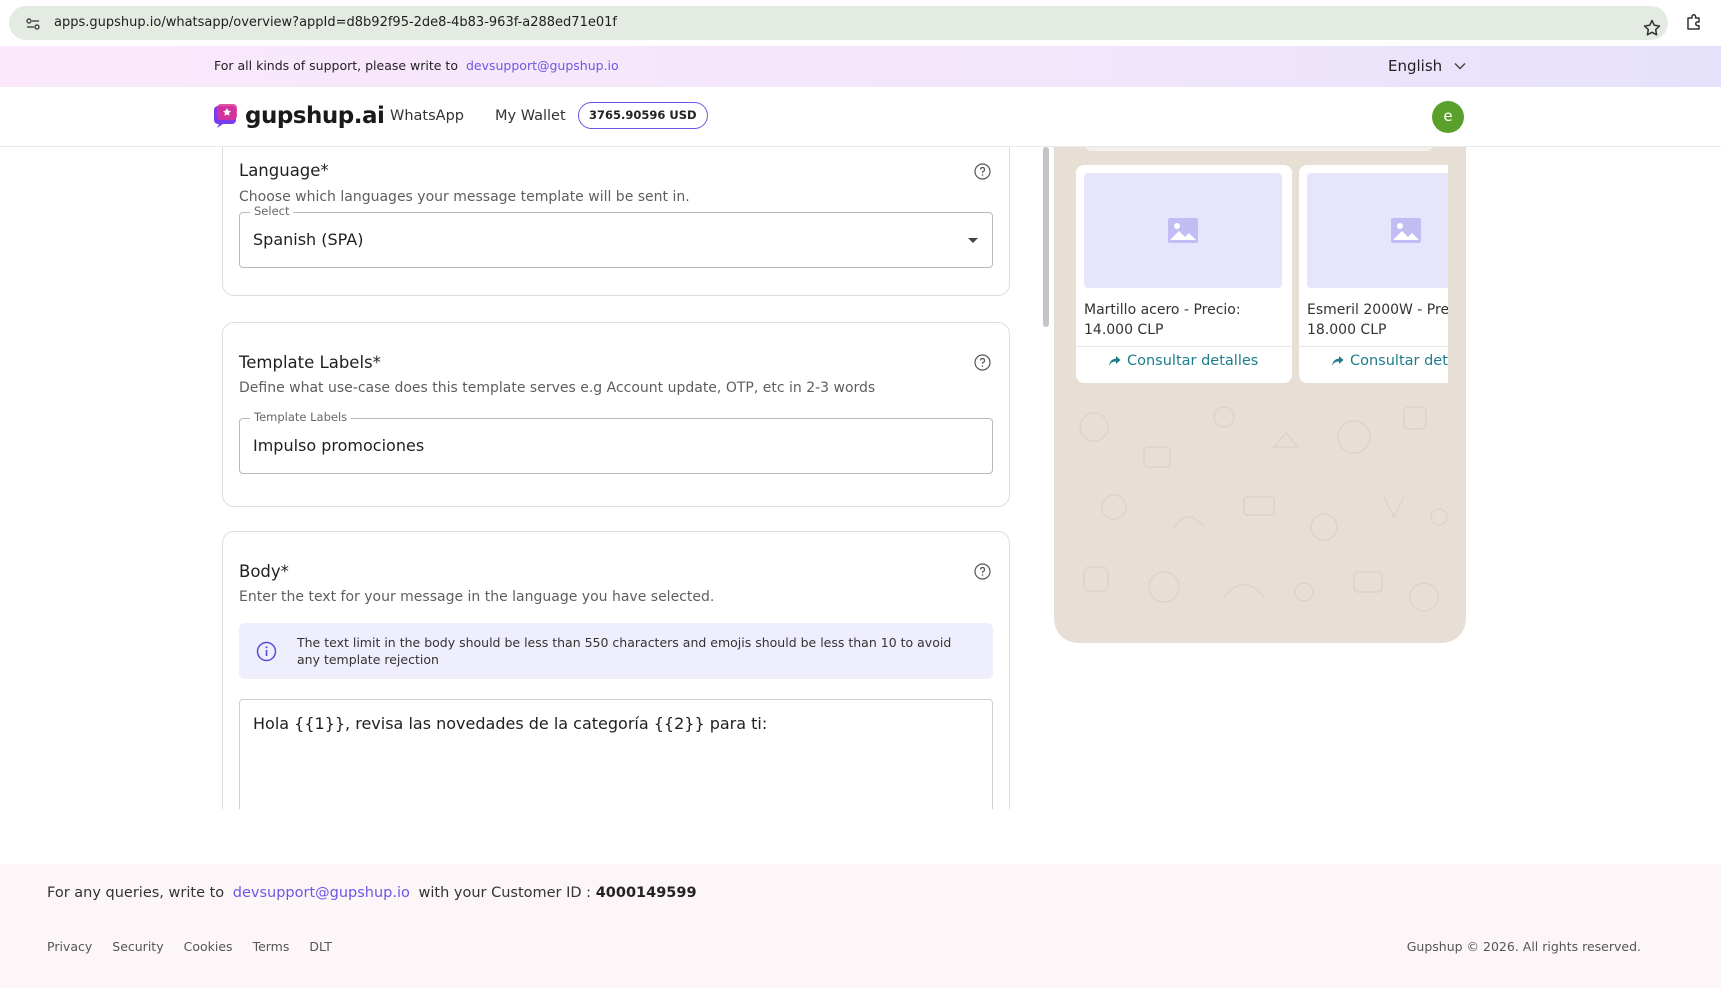  I want to click on site-settings-icon, so click(33, 24).